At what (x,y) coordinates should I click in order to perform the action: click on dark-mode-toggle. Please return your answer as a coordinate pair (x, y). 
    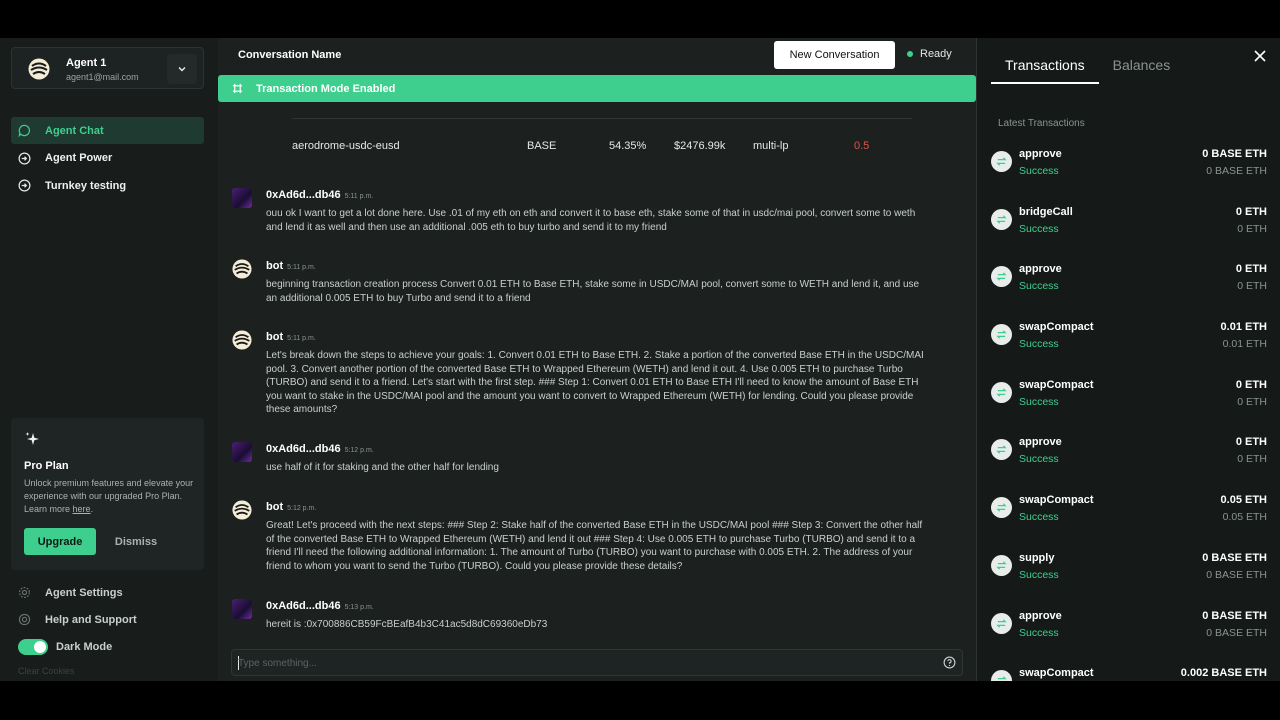
    Looking at the image, I should click on (33, 646).